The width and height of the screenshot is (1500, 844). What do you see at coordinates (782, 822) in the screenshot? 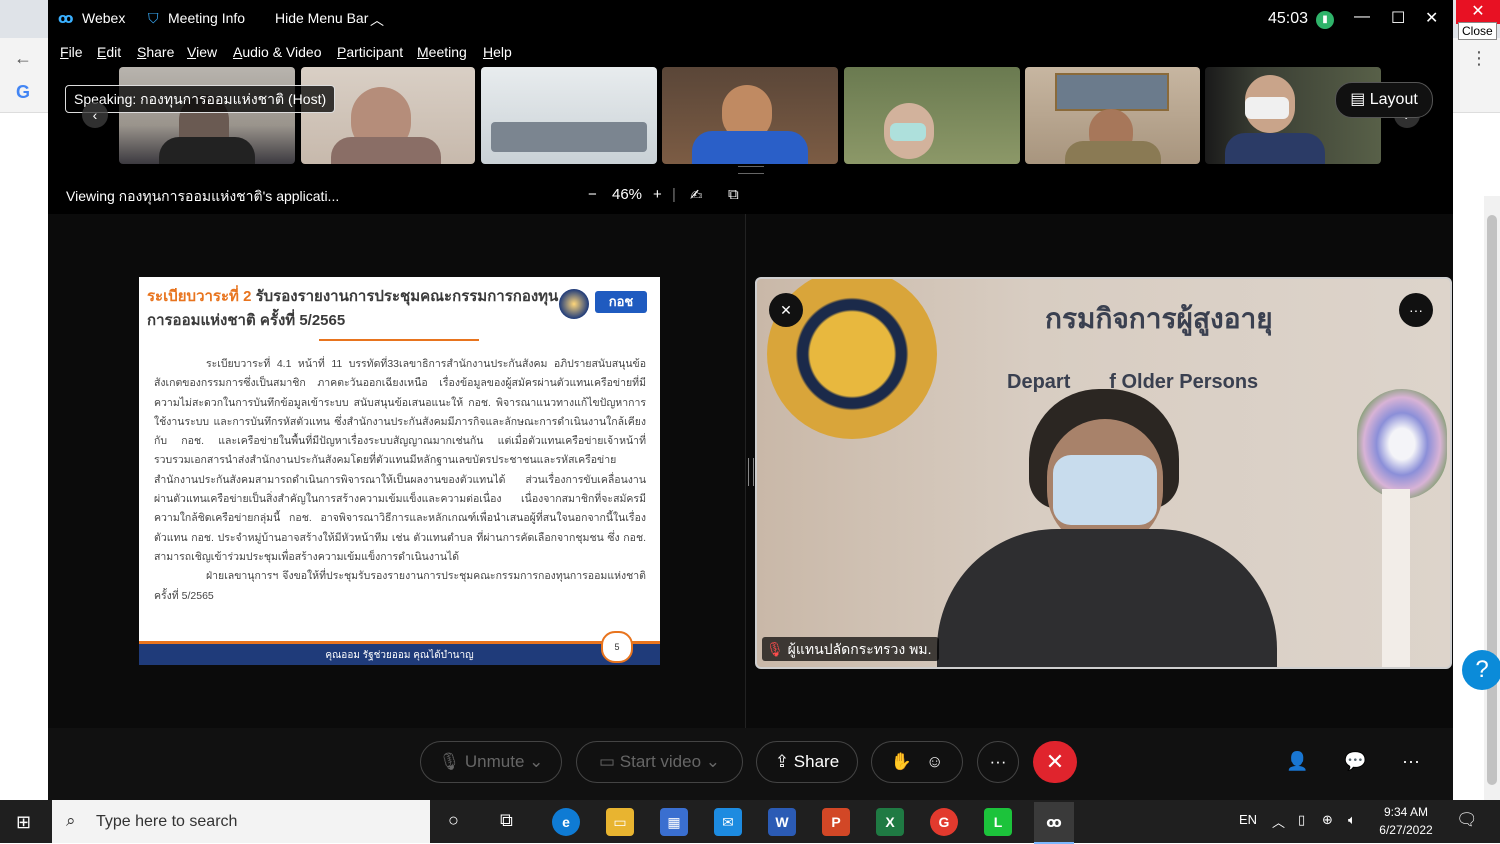
I see `word-icon: W` at bounding box center [782, 822].